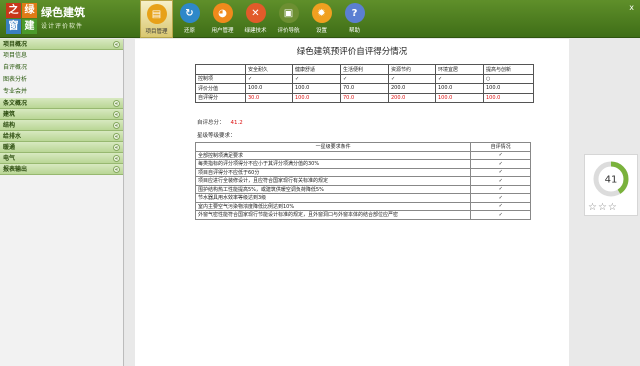  What do you see at coordinates (216, 136) in the screenshot?
I see `star-requirement-label: 星级等级要求：` at bounding box center [216, 136].